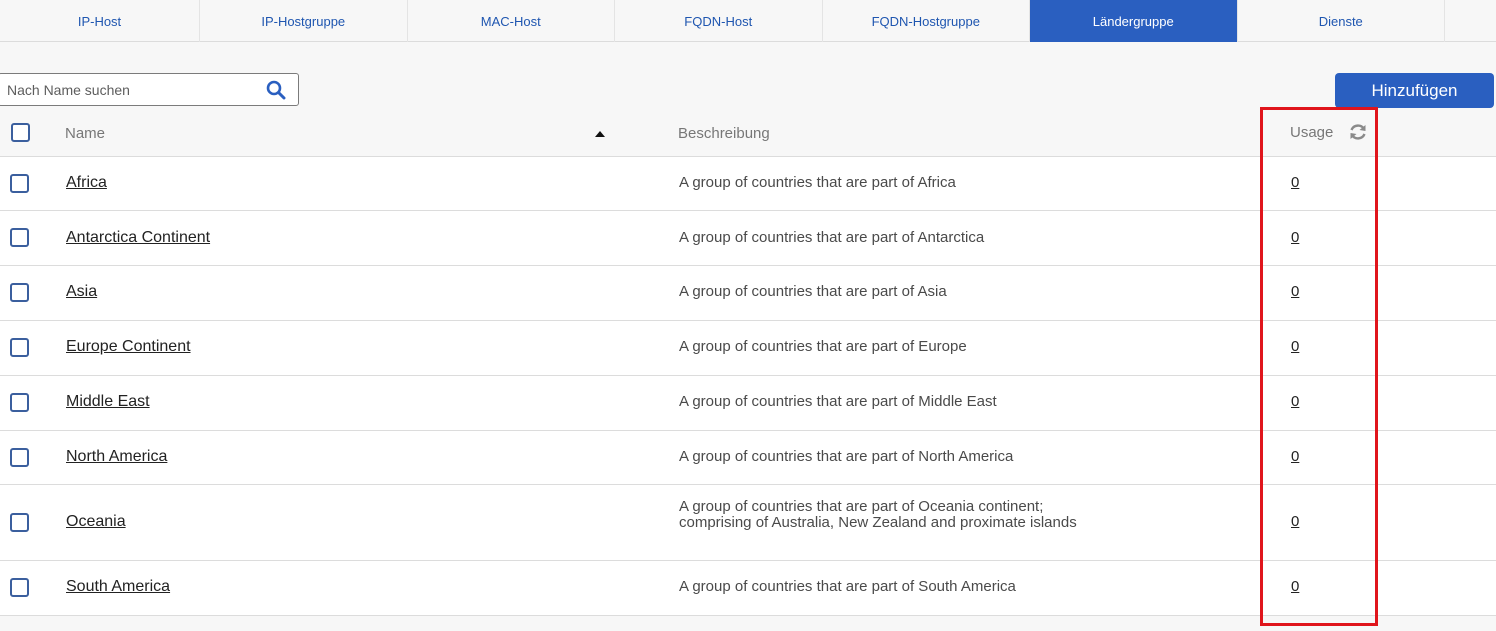 This screenshot has height=631, width=1496. I want to click on row-name-link: South America, so click(118, 587).